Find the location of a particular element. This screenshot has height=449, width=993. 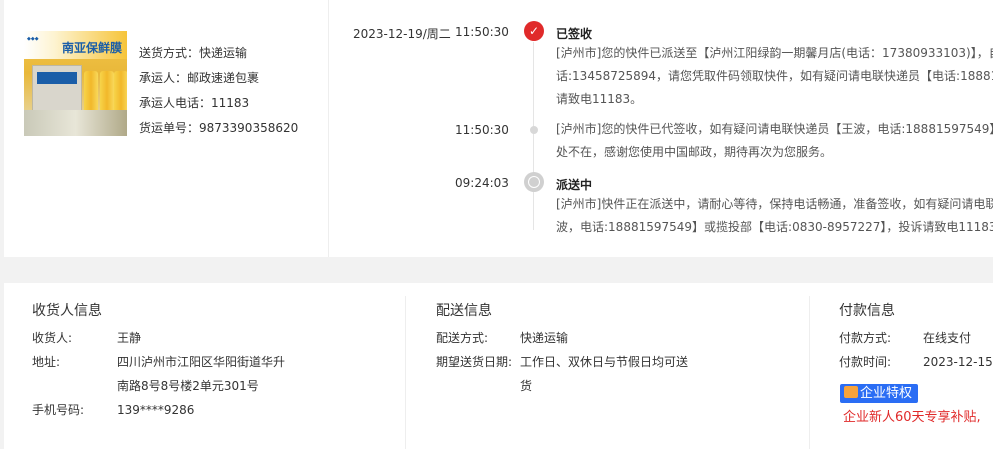

phone-label: 手机号码: is located at coordinates (58, 410).